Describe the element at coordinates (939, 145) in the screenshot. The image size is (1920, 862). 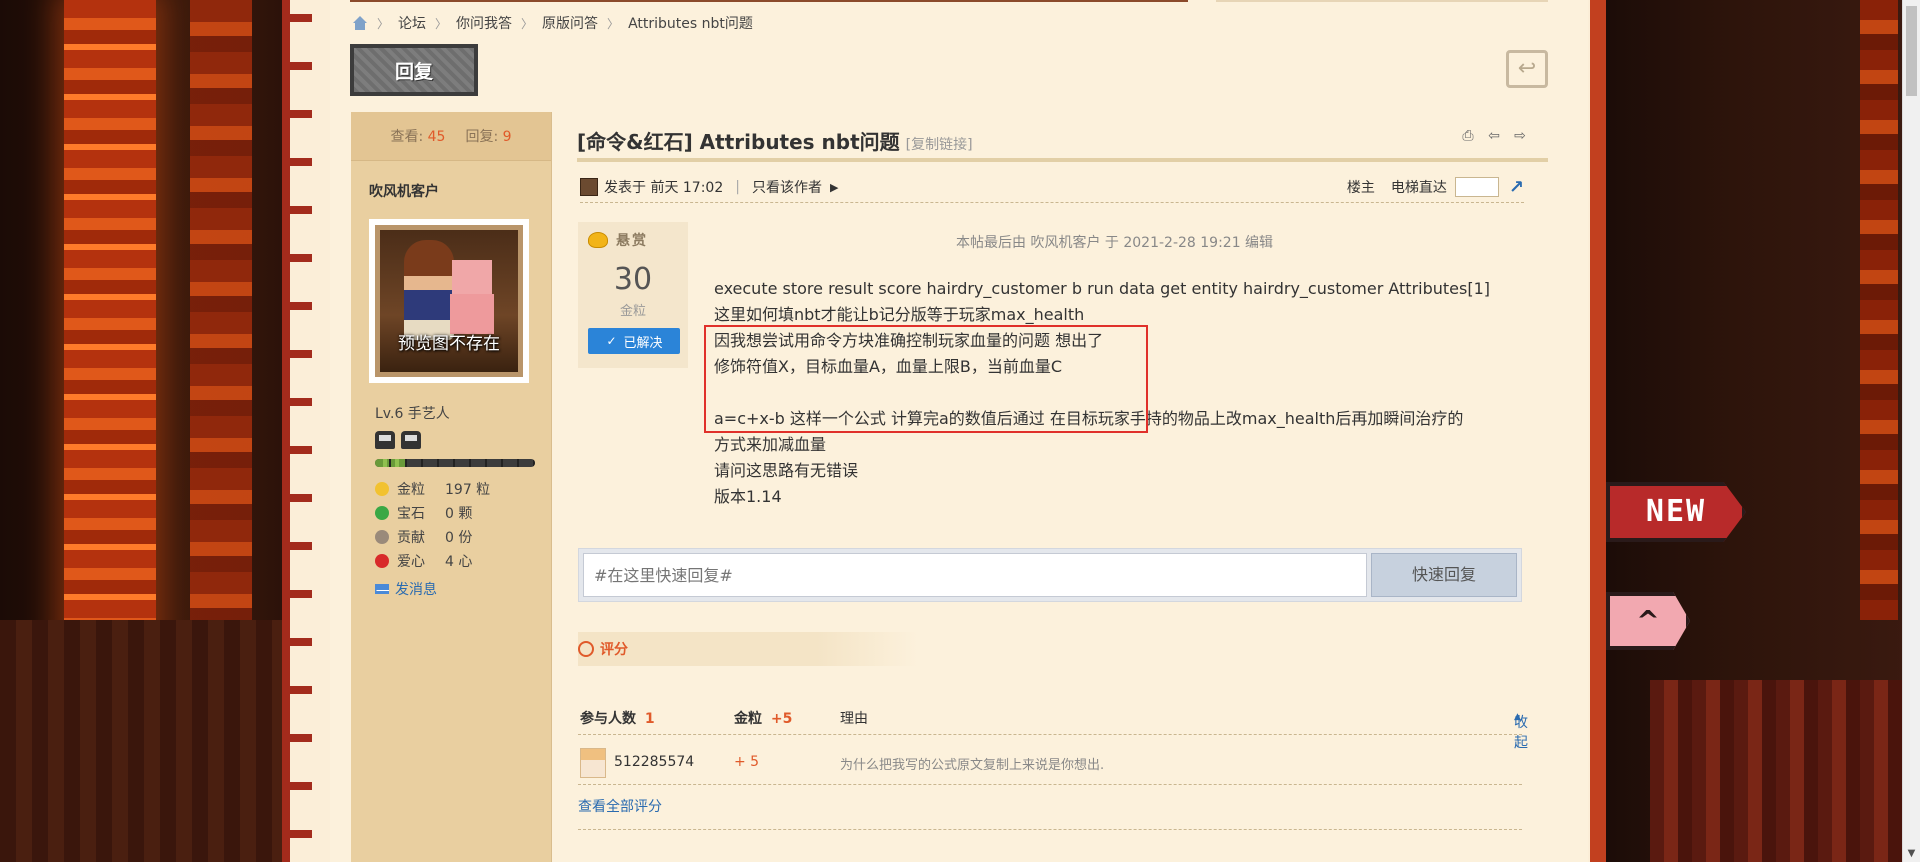
I see `copy-link: [复制链接]` at that location.